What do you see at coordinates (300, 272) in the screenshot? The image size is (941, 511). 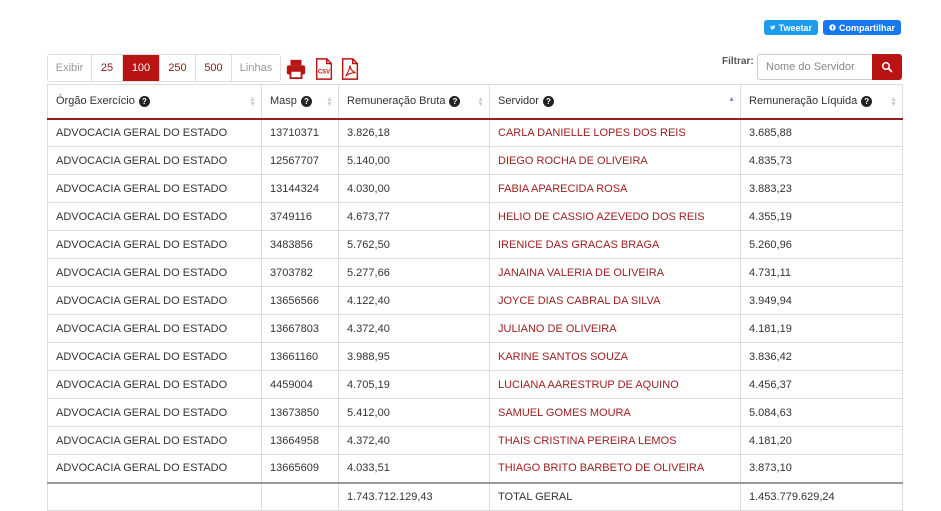 I see `cell-masp: 3703782` at bounding box center [300, 272].